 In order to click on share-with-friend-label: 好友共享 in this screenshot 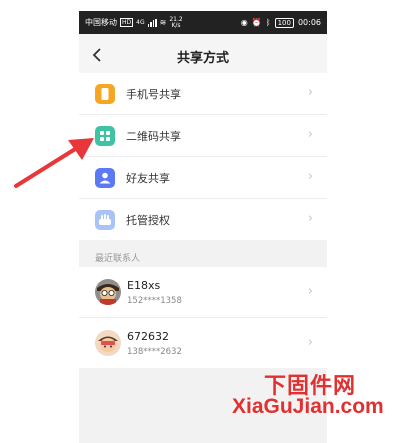, I will do `click(148, 178)`.